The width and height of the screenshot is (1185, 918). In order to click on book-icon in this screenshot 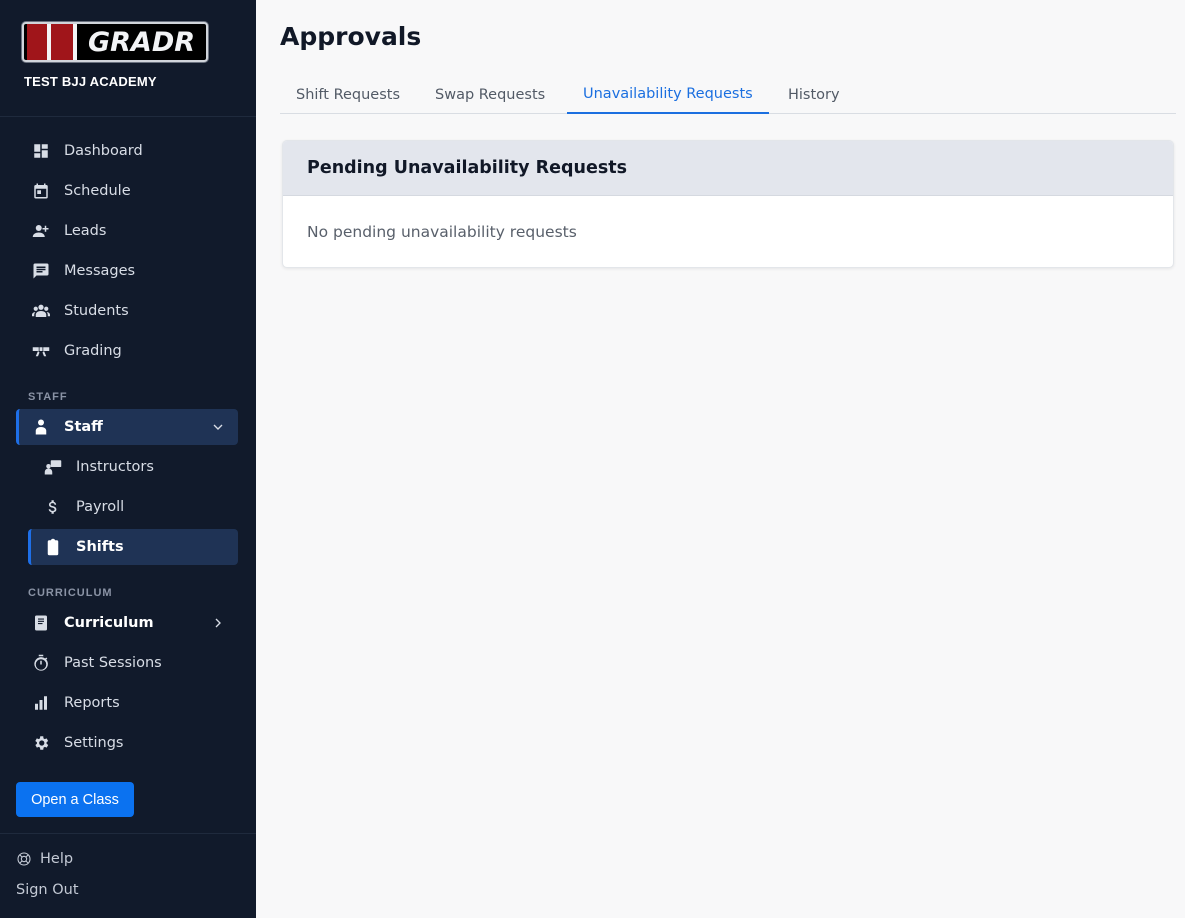, I will do `click(41, 623)`.